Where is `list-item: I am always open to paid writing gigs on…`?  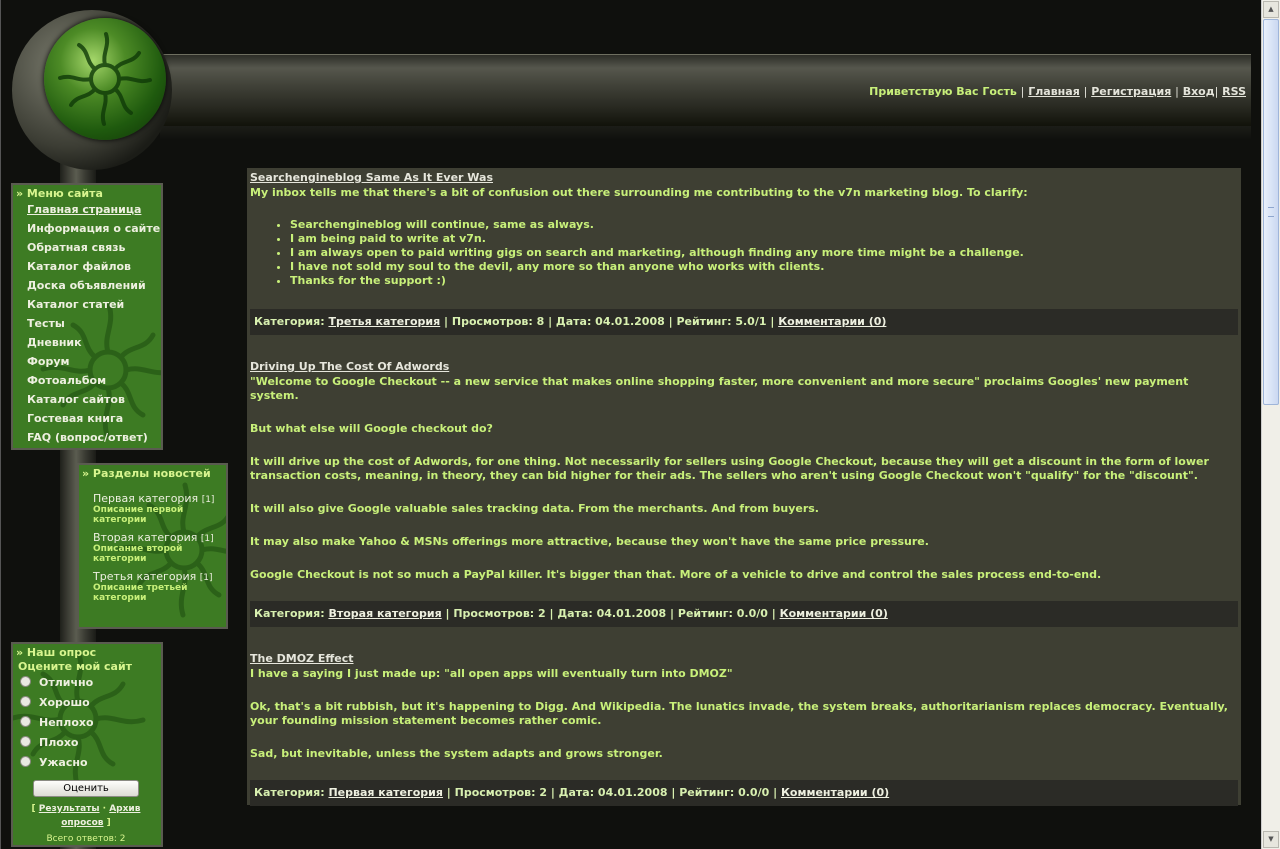 list-item: I am always open to paid writing gigs on… is located at coordinates (764, 253).